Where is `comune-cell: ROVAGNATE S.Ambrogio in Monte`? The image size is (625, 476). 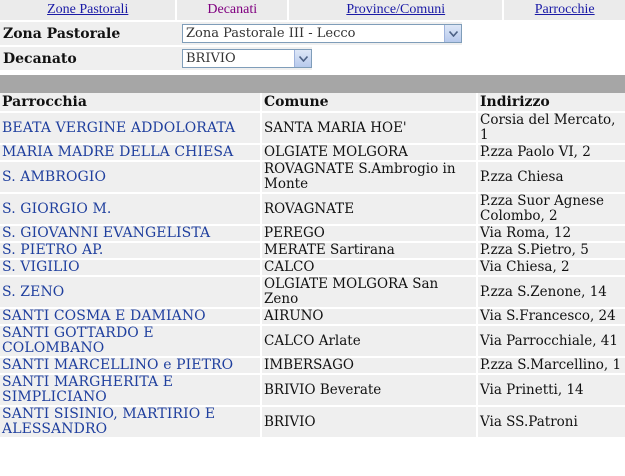 comune-cell: ROVAGNATE S.Ambrogio in Monte is located at coordinates (368, 177).